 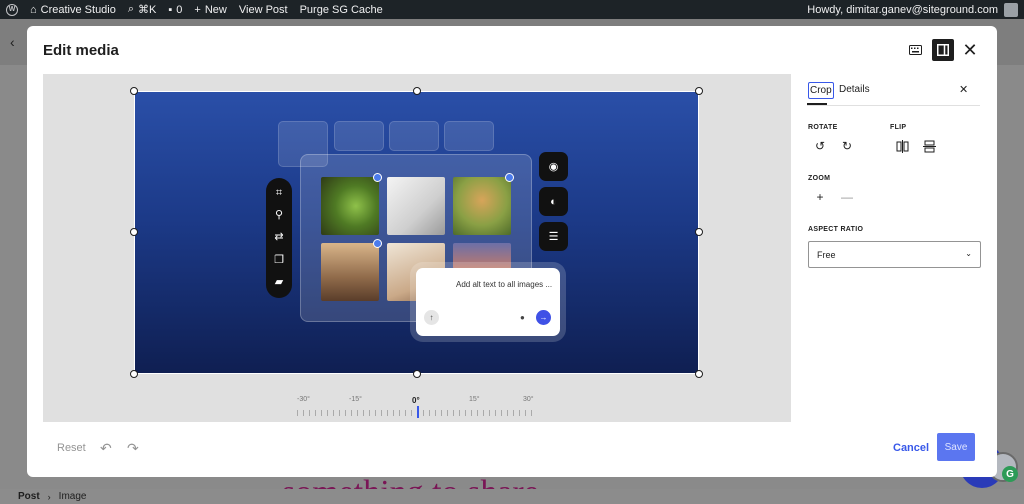 I want to click on comment-icon: ▰, so click(x=279, y=282).